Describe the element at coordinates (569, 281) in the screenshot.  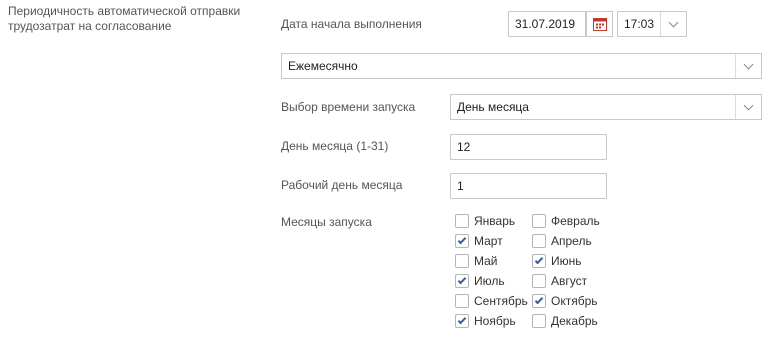
I see `month-label: Август` at that location.